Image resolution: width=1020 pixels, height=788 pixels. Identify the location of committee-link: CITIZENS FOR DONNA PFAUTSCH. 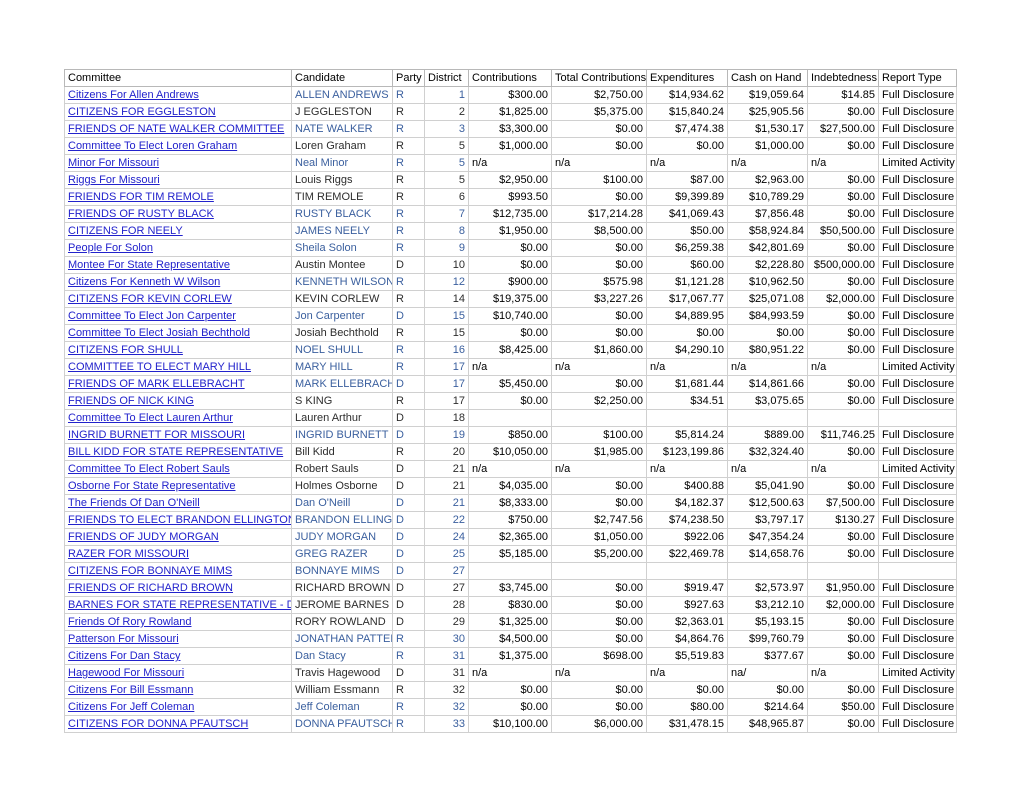
(158, 724).